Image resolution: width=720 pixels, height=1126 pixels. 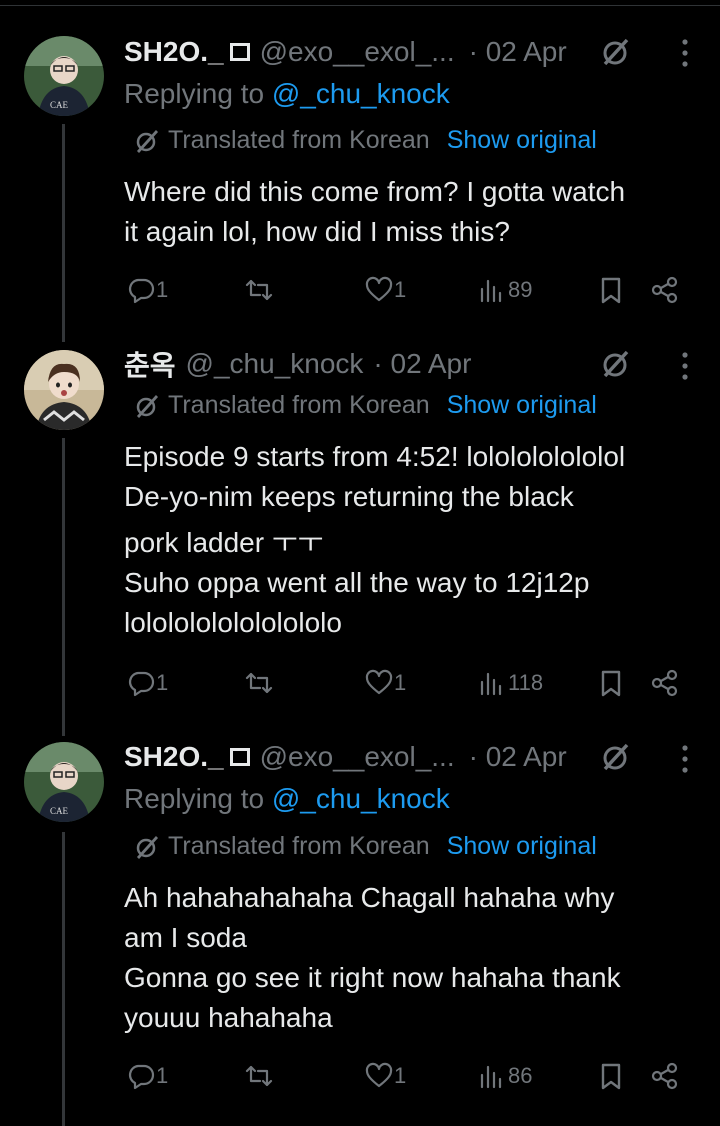 What do you see at coordinates (520, 1075) in the screenshot?
I see `views-count: 86` at bounding box center [520, 1075].